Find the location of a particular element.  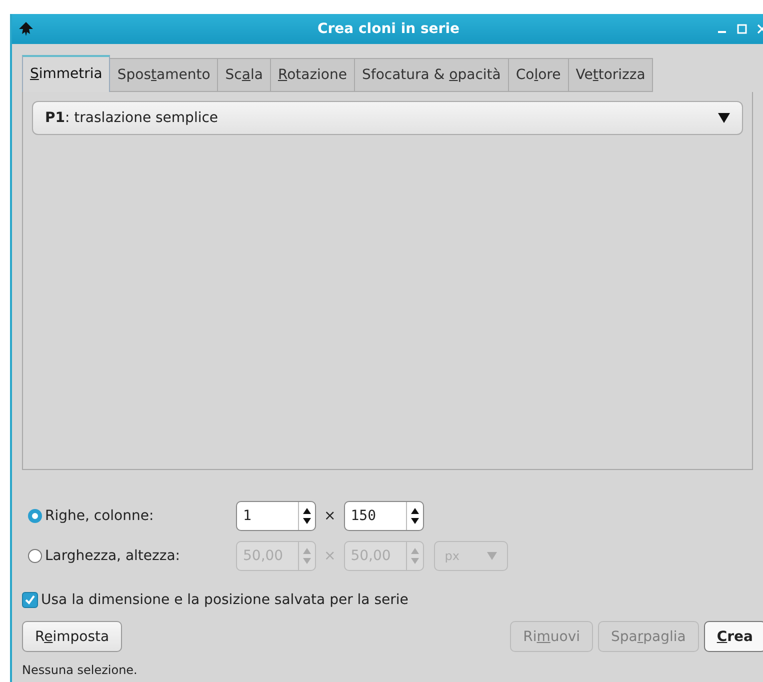

tab: Spostamento is located at coordinates (164, 75).